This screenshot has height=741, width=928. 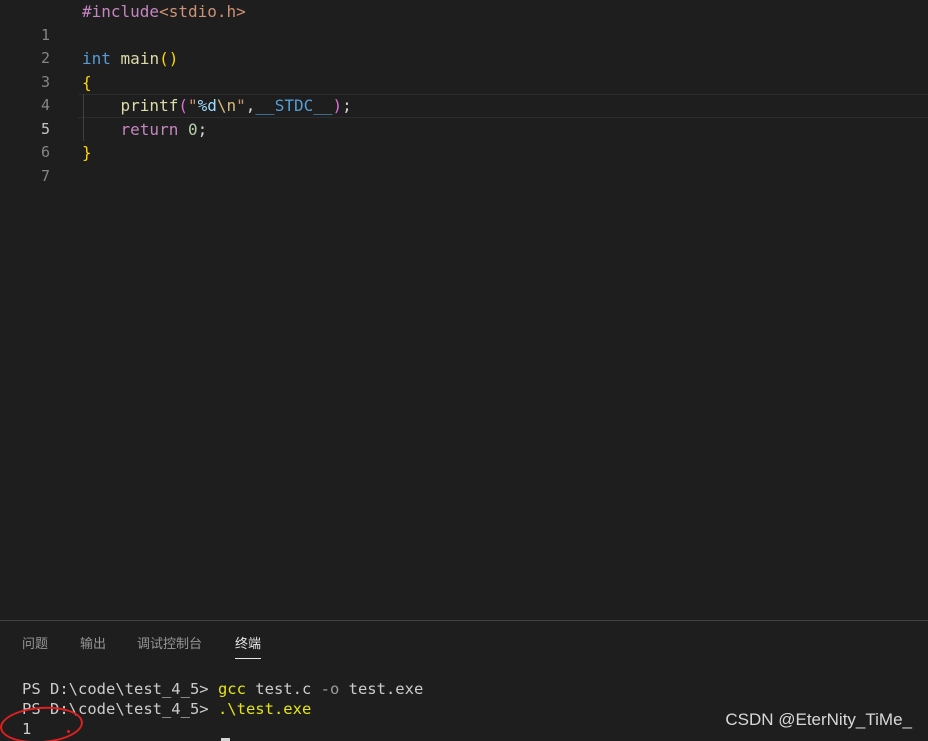 What do you see at coordinates (149, 129) in the screenshot?
I see `return-keyword: return` at bounding box center [149, 129].